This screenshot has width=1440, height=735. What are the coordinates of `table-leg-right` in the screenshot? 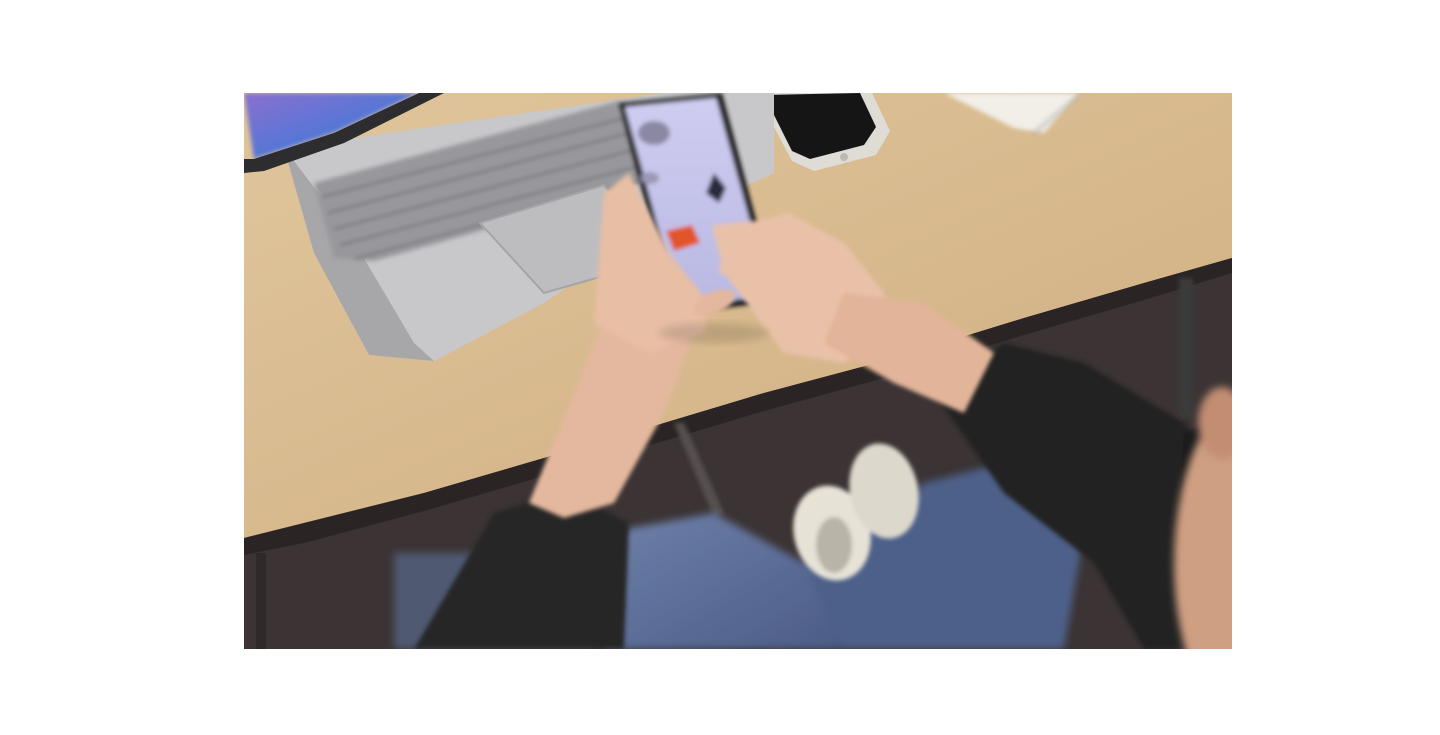 It's located at (1186, 348).